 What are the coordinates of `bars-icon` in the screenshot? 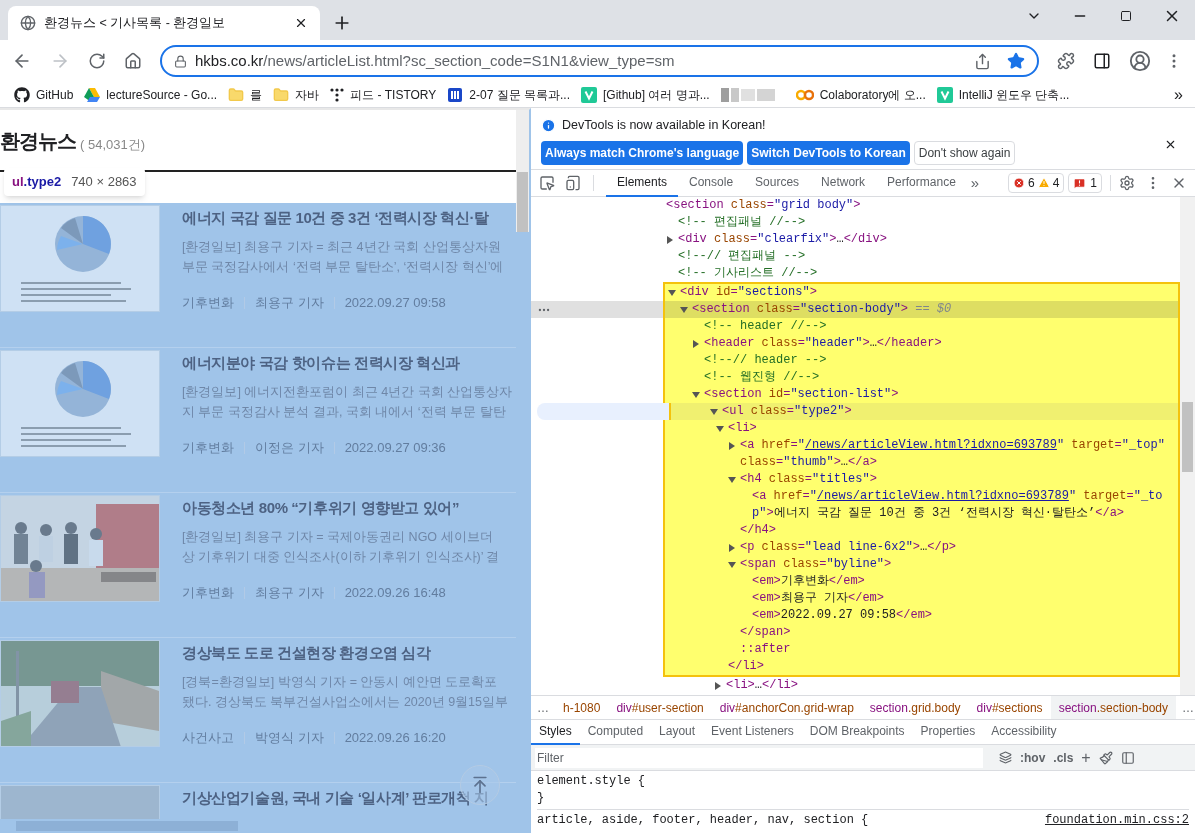 It's located at (455, 94).